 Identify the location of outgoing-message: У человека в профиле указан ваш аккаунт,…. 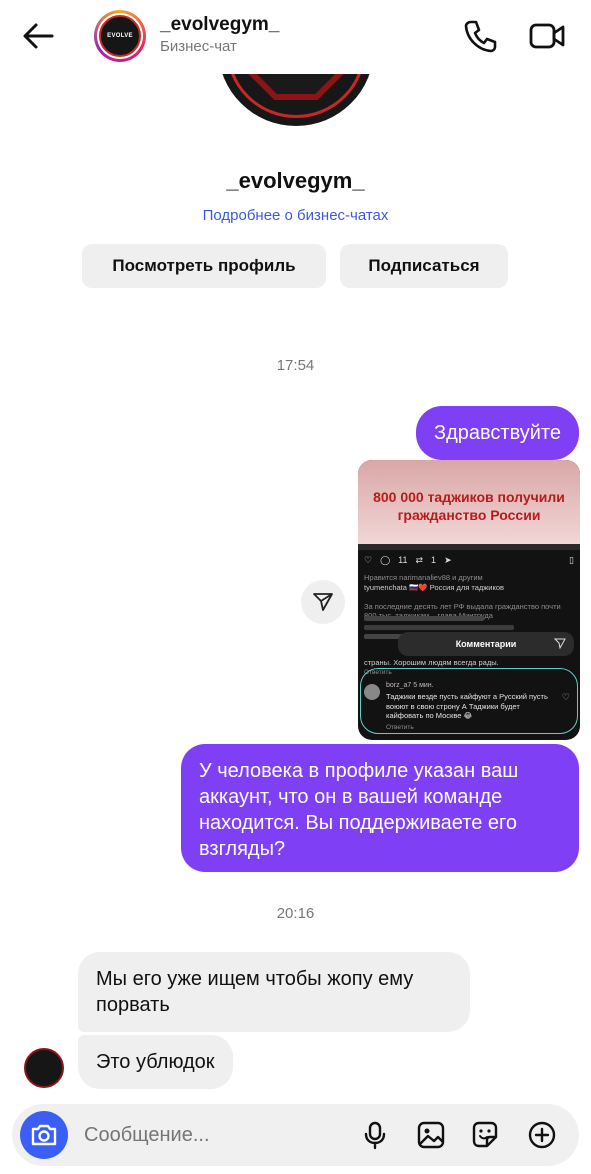
(380, 808).